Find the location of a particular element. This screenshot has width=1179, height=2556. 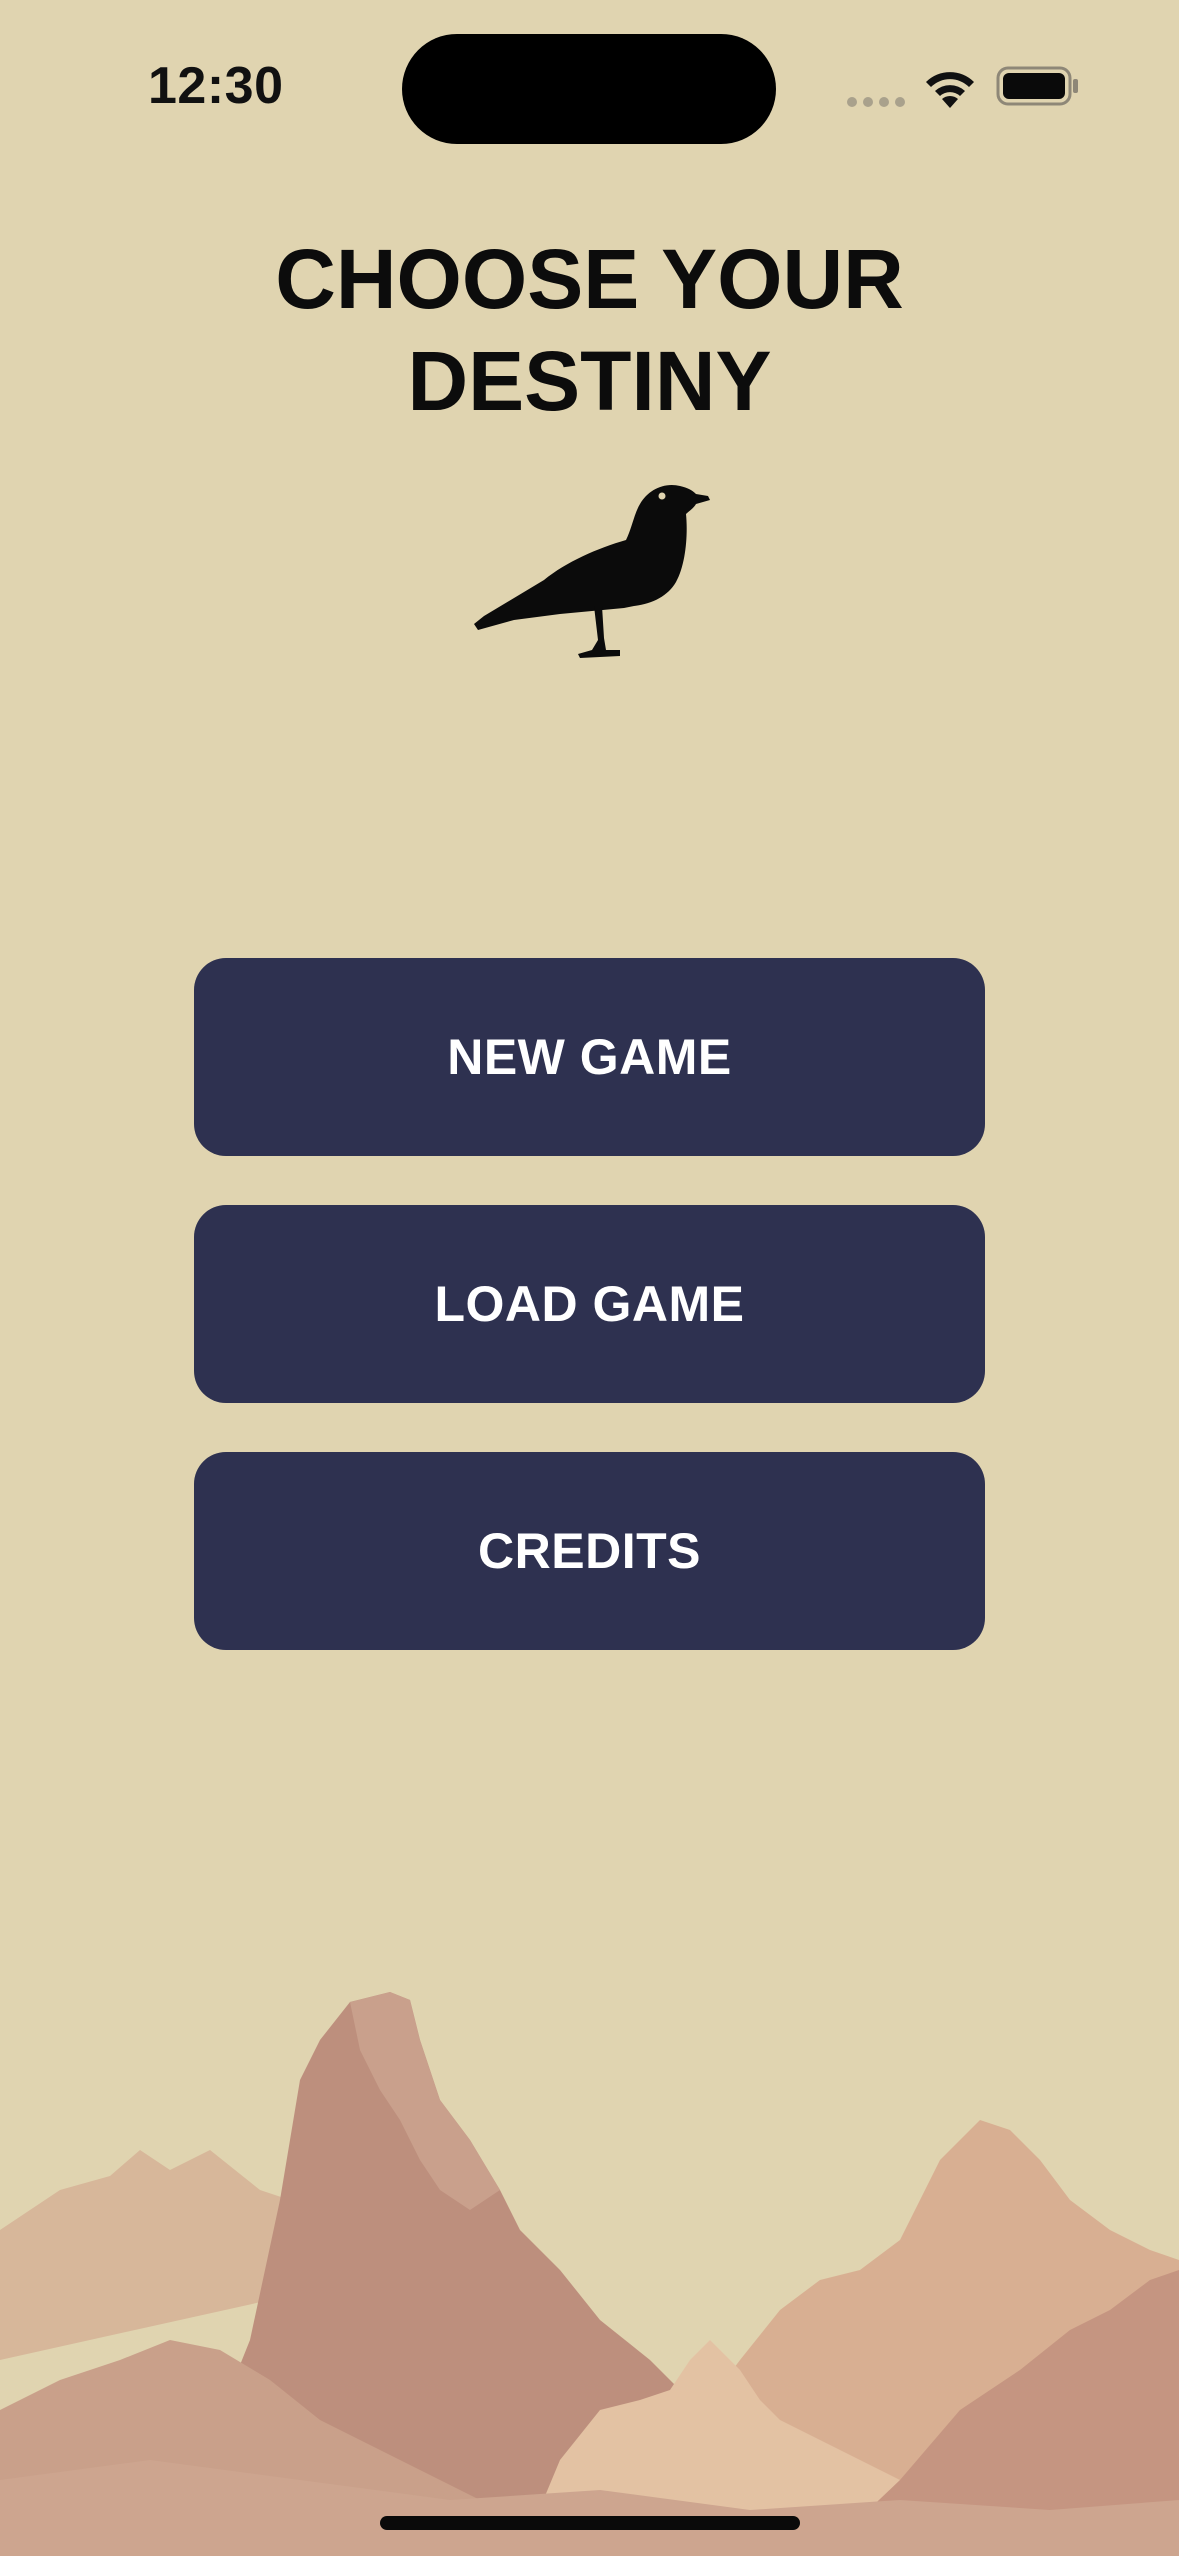

load-game-button: LOAD GAME is located at coordinates (589, 1304).